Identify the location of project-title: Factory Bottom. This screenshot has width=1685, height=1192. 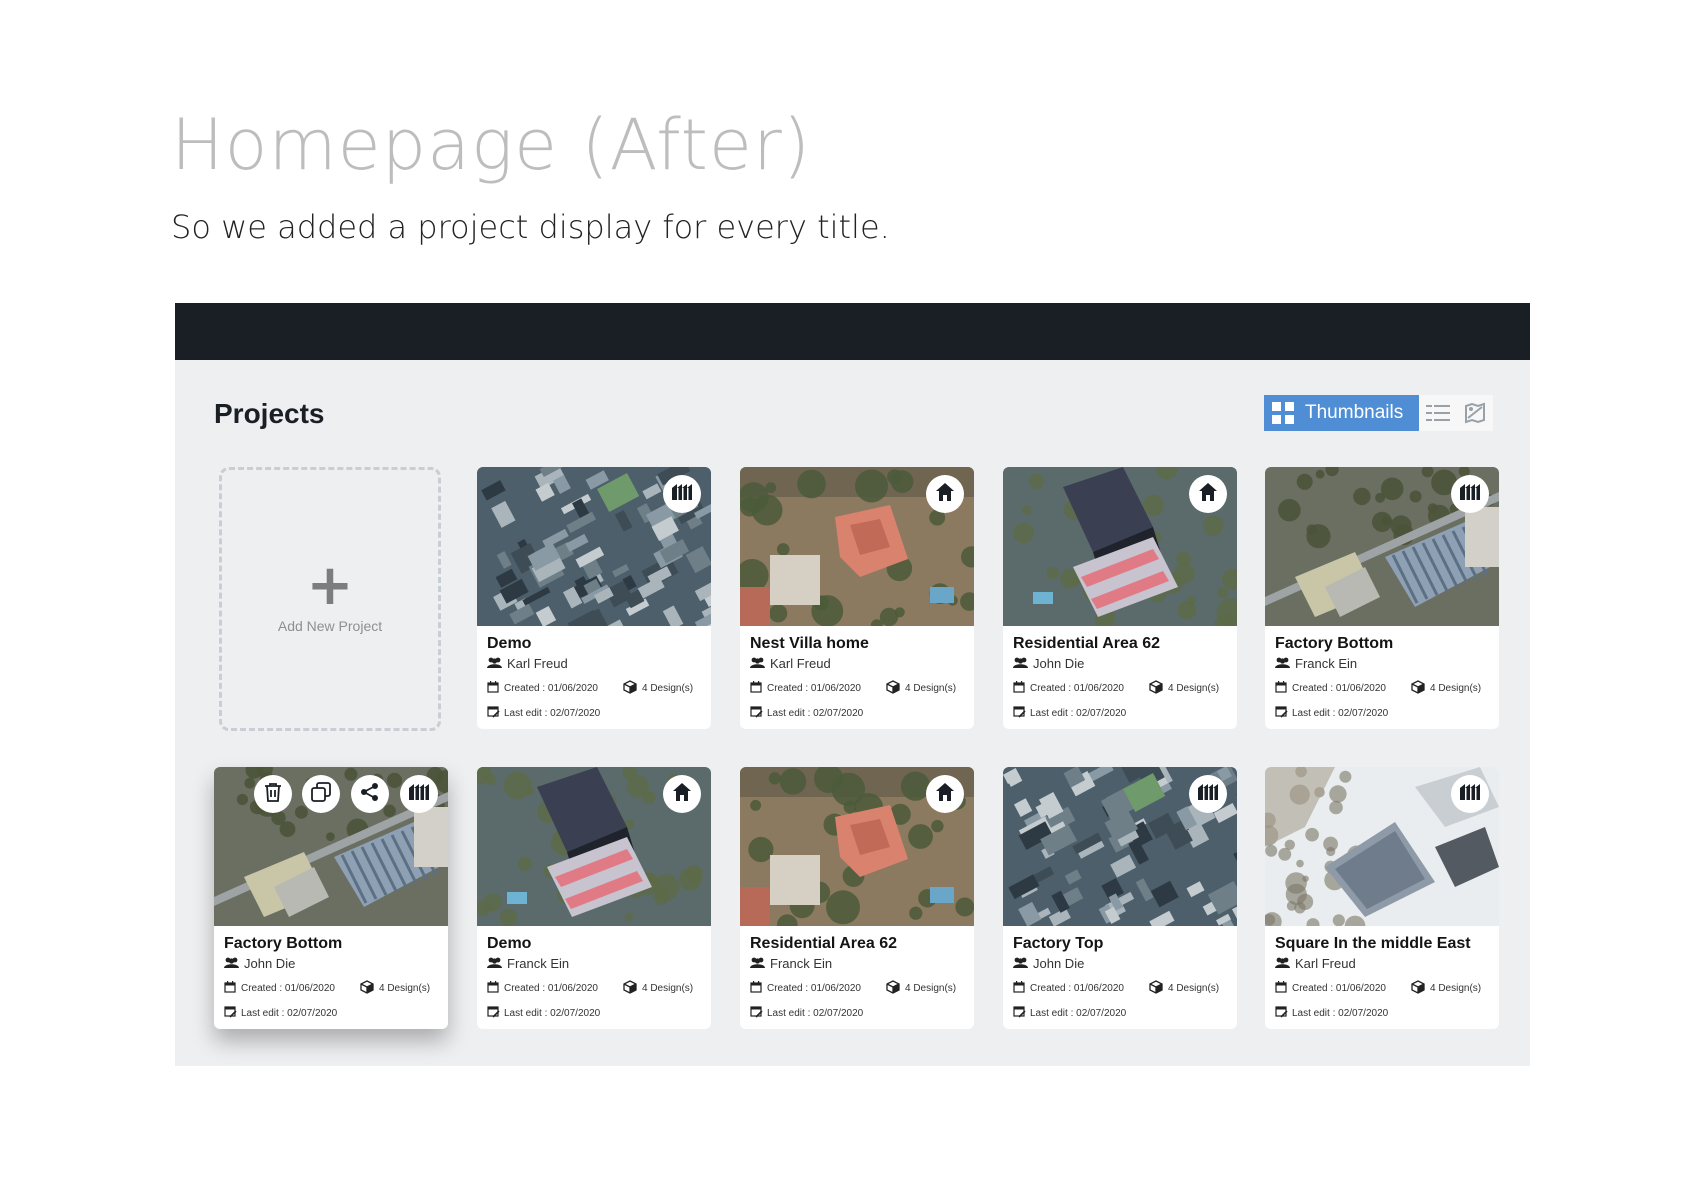
(1334, 643).